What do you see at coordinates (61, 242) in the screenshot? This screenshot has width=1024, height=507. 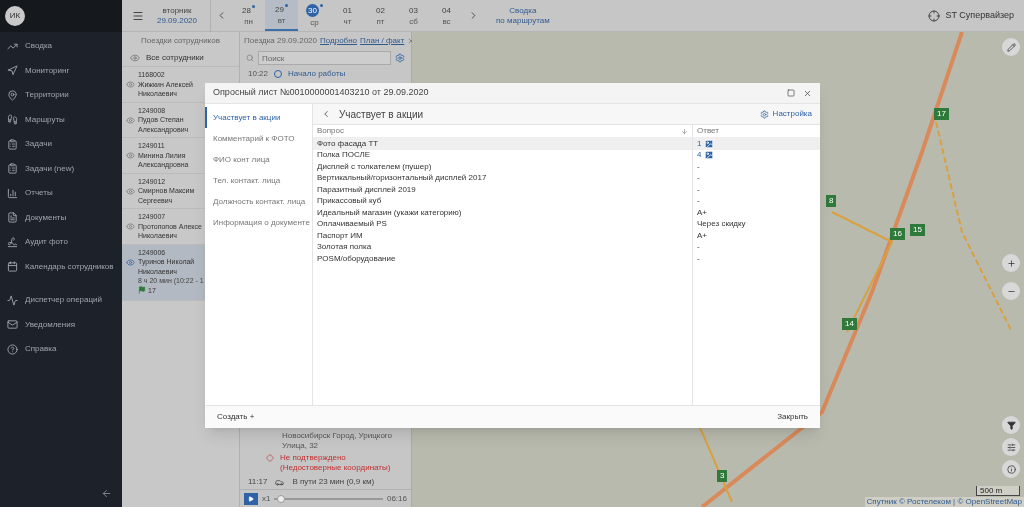 I see `nav-item: Аудит фото` at bounding box center [61, 242].